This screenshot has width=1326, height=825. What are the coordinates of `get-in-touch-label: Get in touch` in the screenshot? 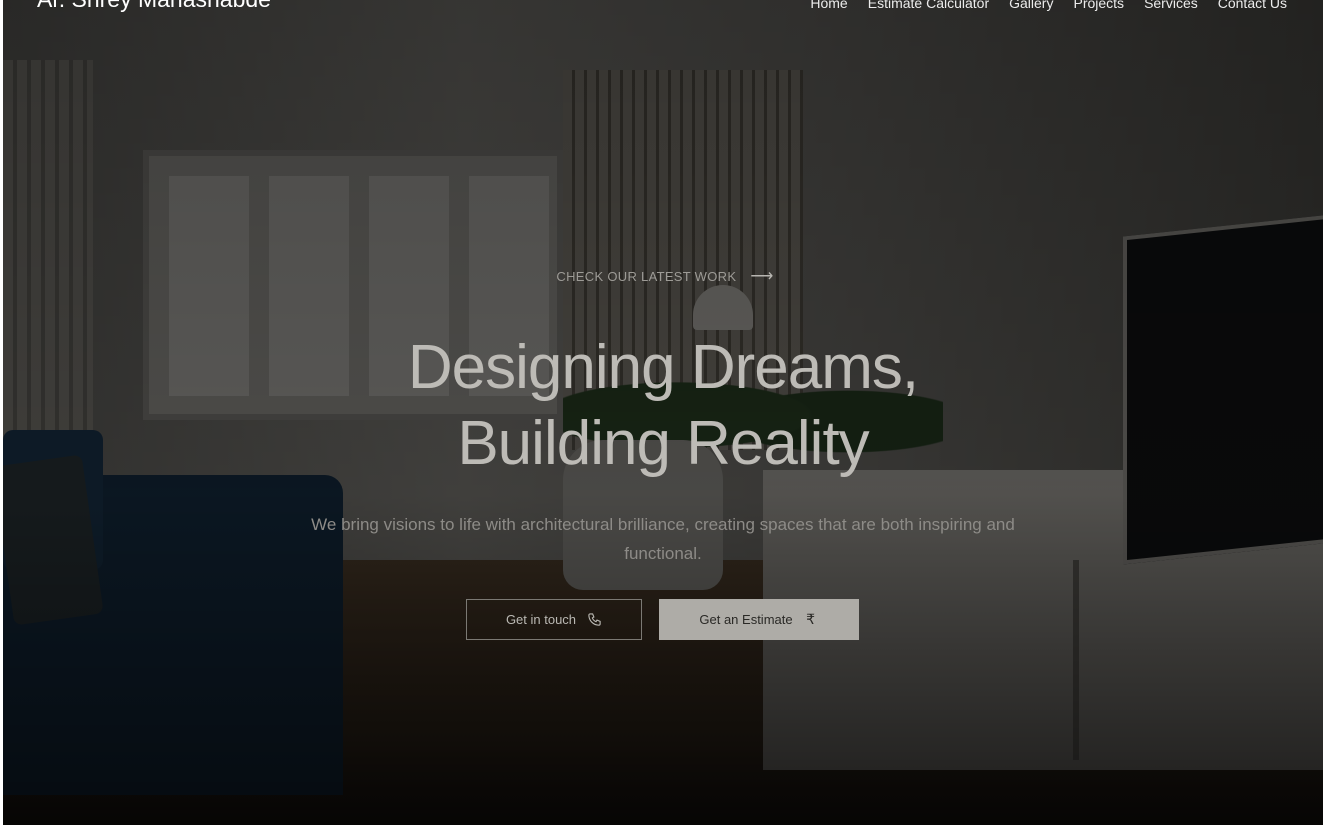 It's located at (541, 619).